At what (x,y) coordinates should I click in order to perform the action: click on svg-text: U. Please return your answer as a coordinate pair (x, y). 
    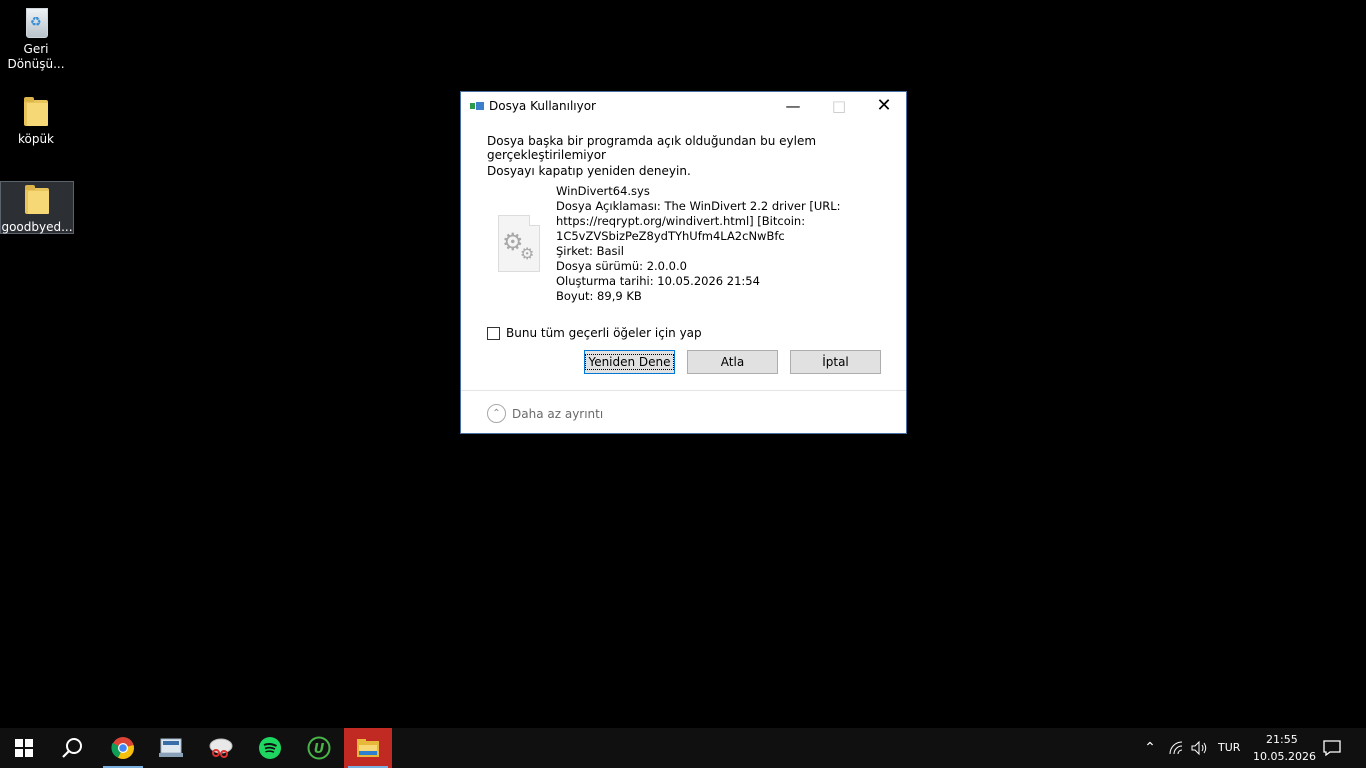
    Looking at the image, I should click on (319, 749).